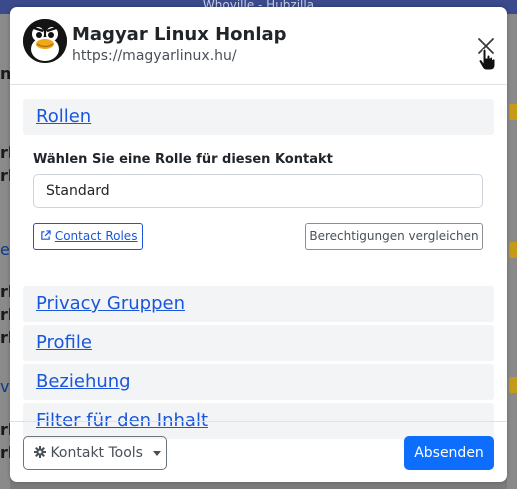 This screenshot has height=489, width=517. I want to click on contact-tools-label: Kontakt Tools, so click(96, 453).